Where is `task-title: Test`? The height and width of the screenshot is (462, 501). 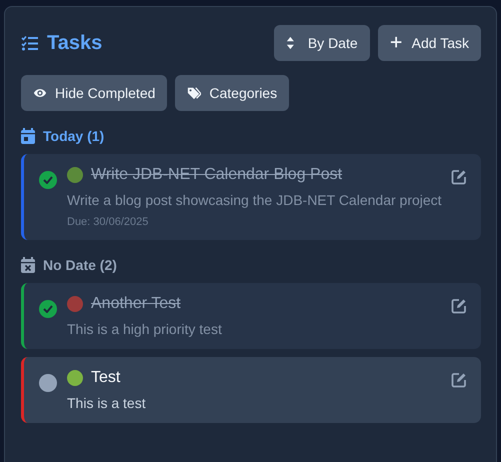
task-title: Test is located at coordinates (105, 378).